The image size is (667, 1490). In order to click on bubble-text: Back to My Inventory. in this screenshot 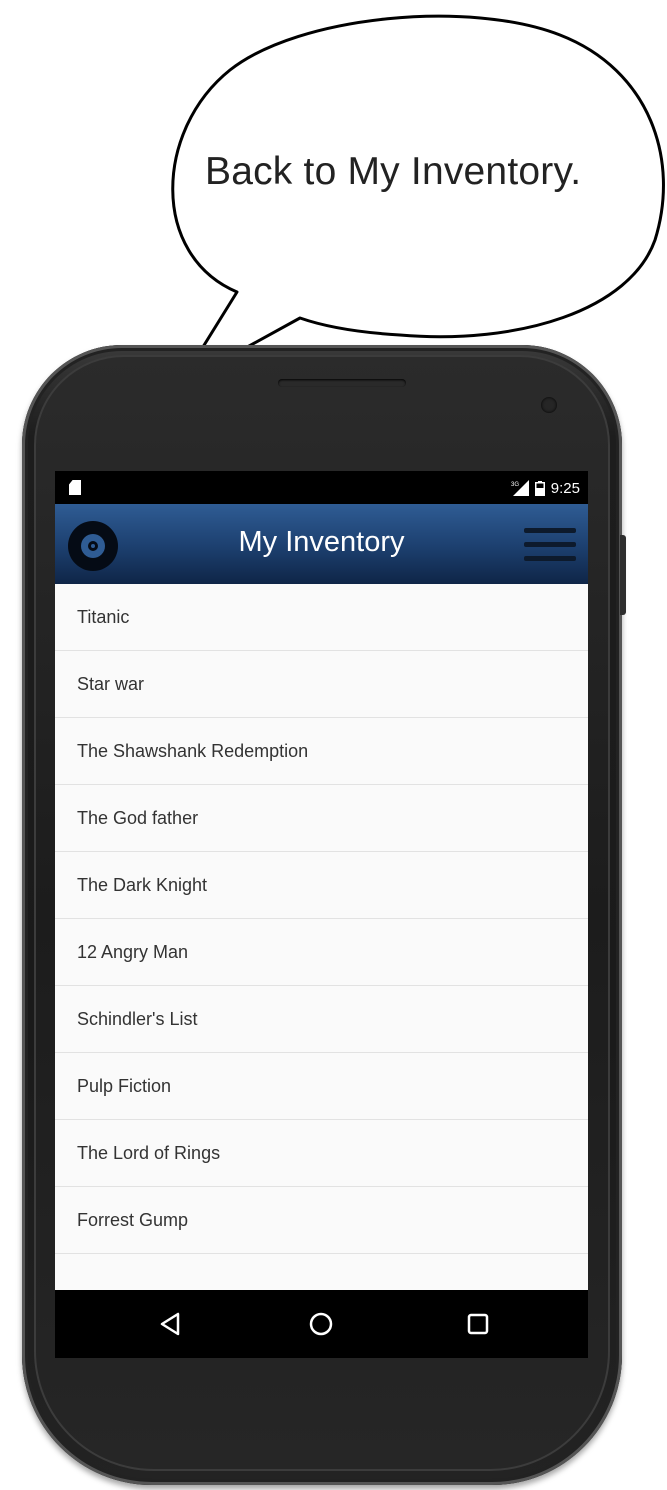, I will do `click(393, 171)`.